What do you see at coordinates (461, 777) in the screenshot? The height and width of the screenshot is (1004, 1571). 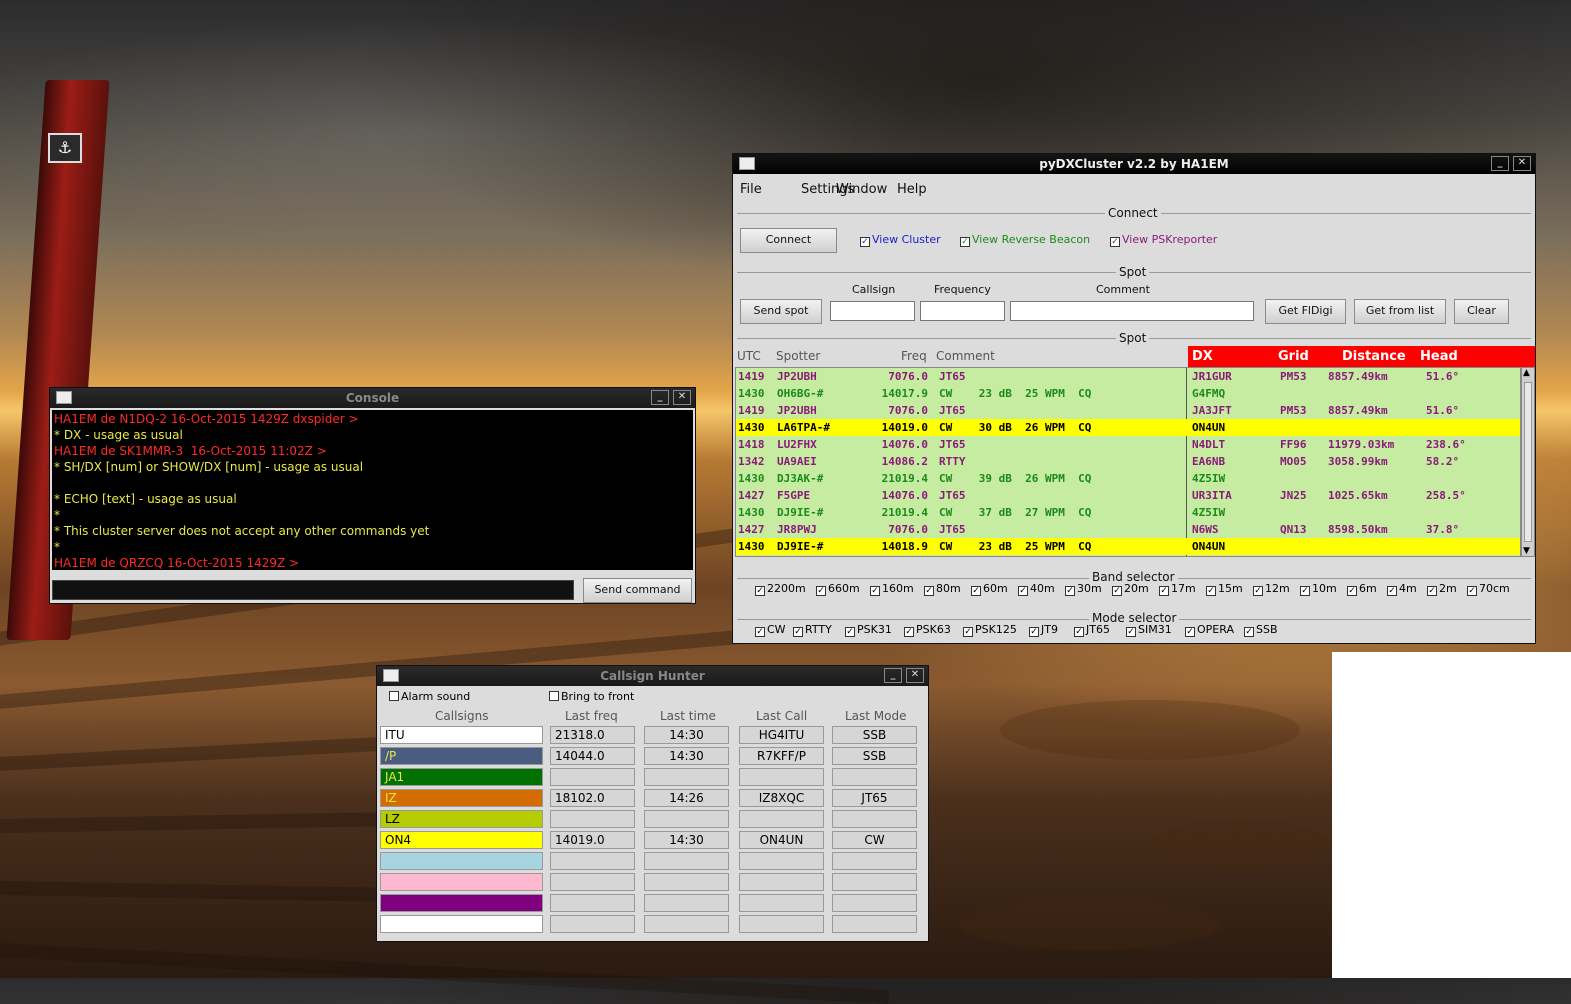 I see `hunter-callsign-field: JA1` at bounding box center [461, 777].